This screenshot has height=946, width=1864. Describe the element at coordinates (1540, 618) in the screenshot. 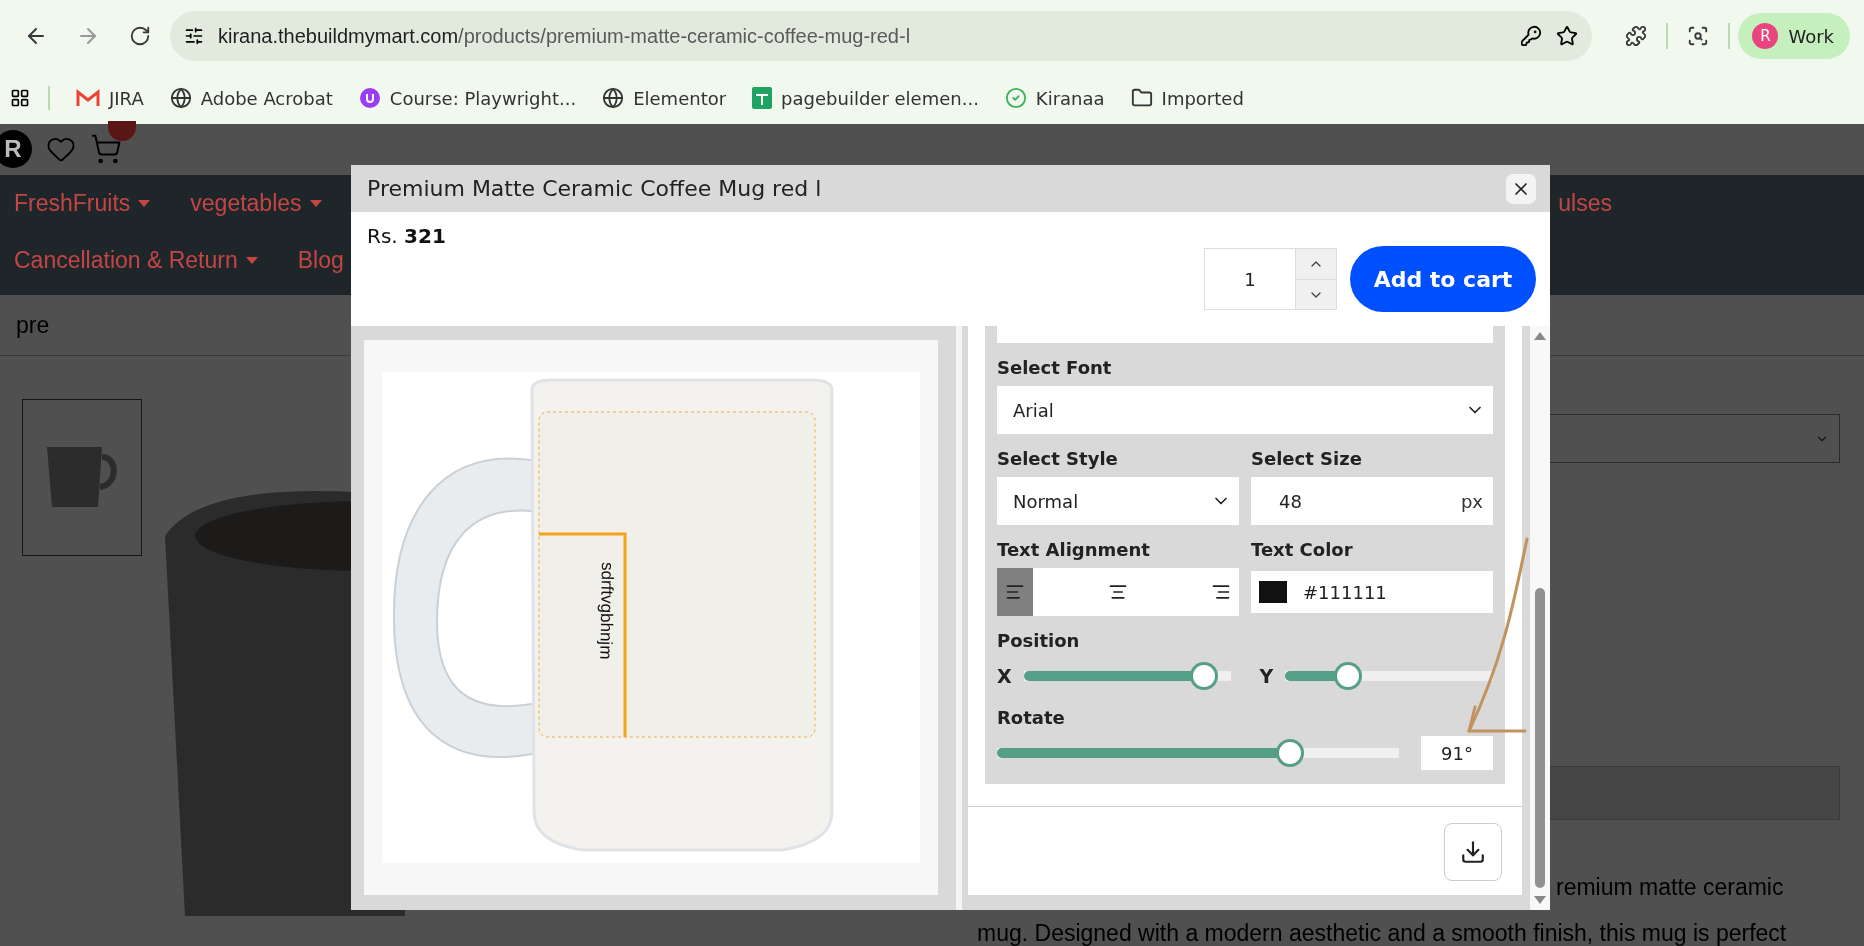

I see `scrollbar` at that location.